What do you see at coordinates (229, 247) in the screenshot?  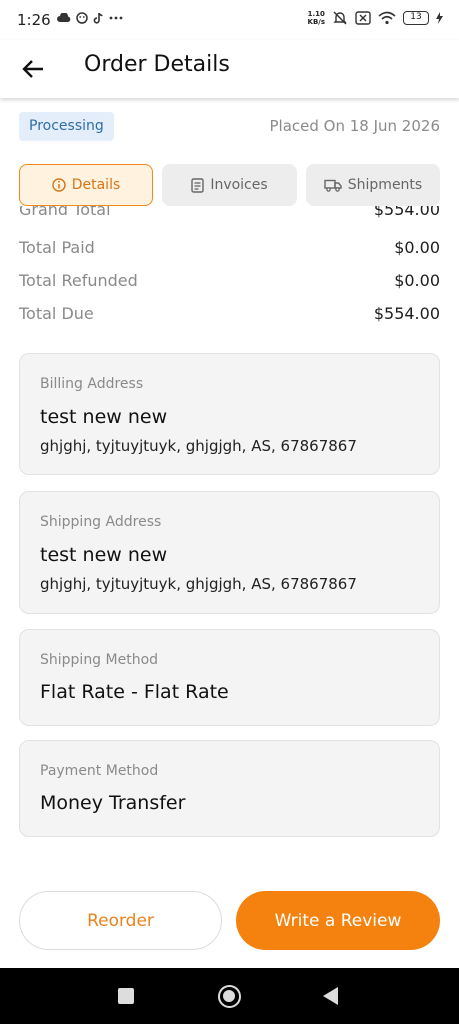 I see `totals-row-paid: Total Paid $0.00` at bounding box center [229, 247].